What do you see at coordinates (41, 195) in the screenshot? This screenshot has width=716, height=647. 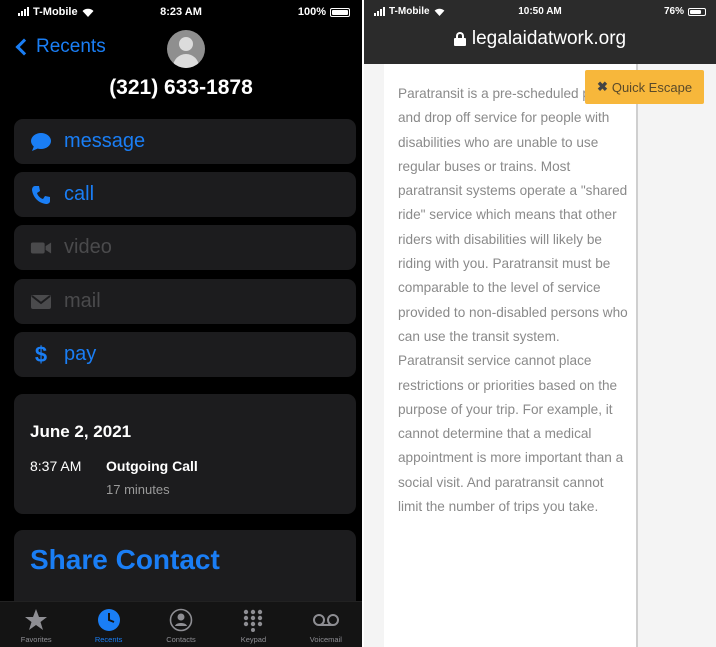 I see `phone-icon` at bounding box center [41, 195].